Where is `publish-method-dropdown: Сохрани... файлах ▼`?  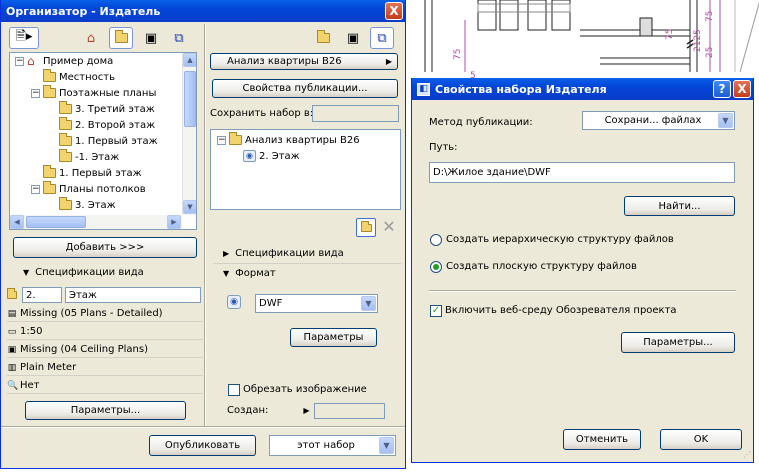
publish-method-dropdown: Сохрани... файлах ▼ is located at coordinates (658, 120).